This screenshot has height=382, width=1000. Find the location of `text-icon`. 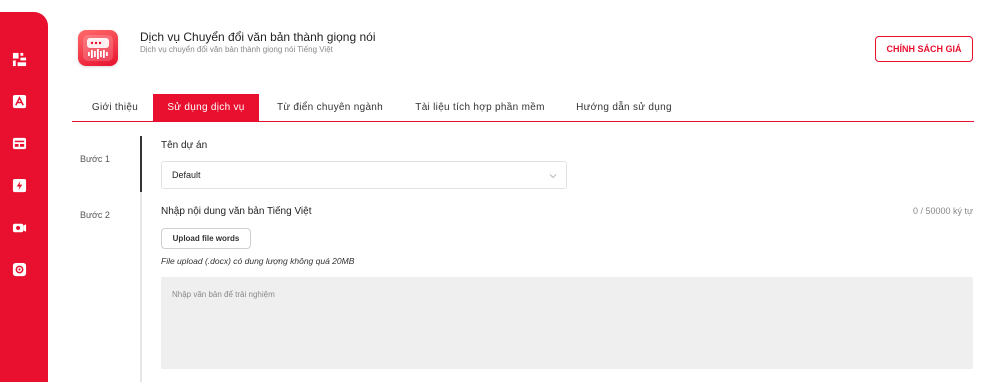

text-icon is located at coordinates (19, 101).